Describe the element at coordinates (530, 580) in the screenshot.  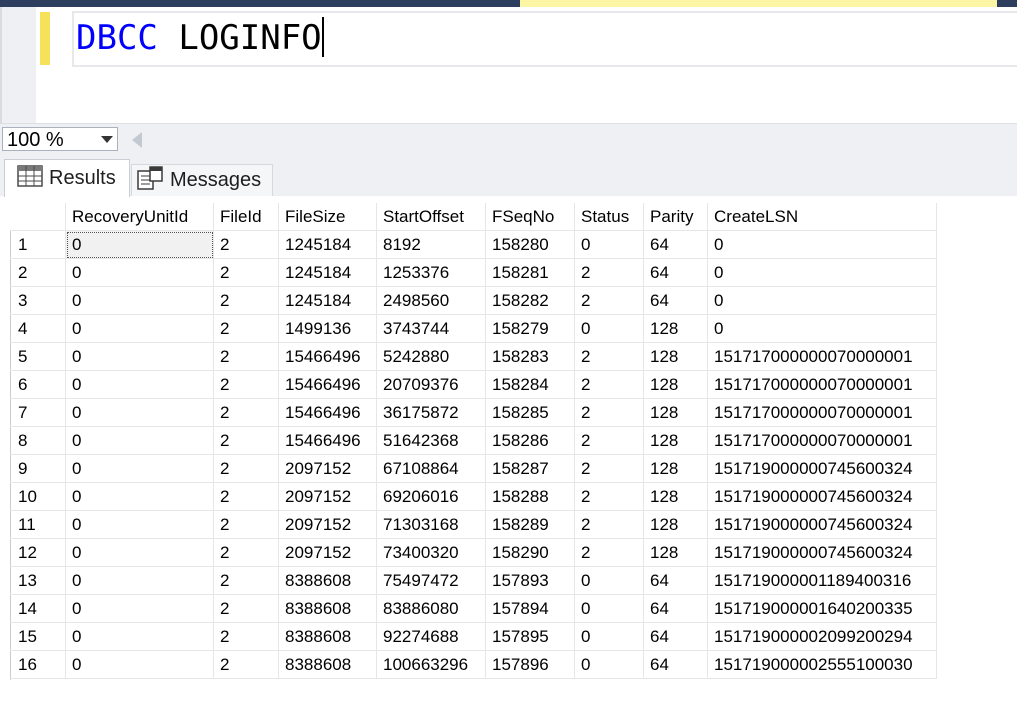
I see `grid-cell: 157893` at that location.